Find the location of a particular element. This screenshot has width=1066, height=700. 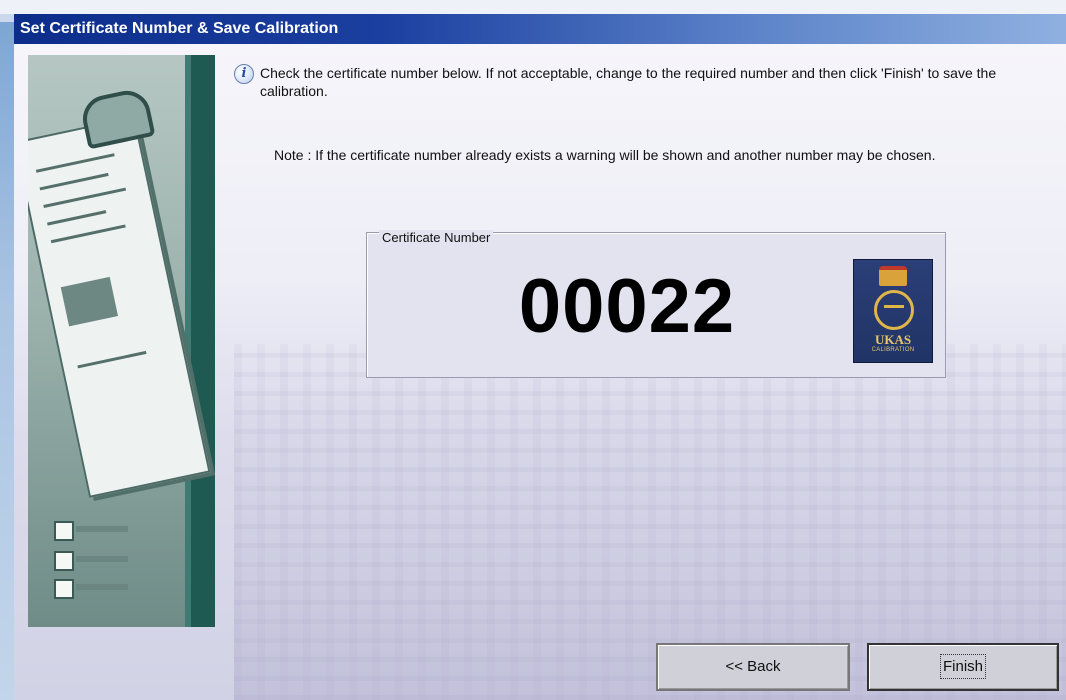

clipboard-paper is located at coordinates (119, 307).